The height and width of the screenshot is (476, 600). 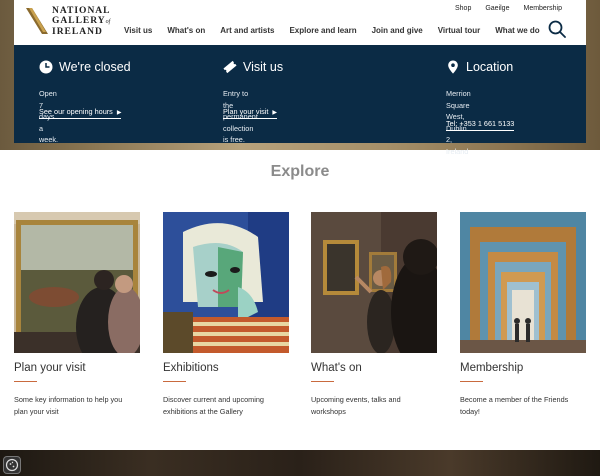 What do you see at coordinates (322, 30) in the screenshot?
I see `nav-explore-and-learn: Explore and learn` at bounding box center [322, 30].